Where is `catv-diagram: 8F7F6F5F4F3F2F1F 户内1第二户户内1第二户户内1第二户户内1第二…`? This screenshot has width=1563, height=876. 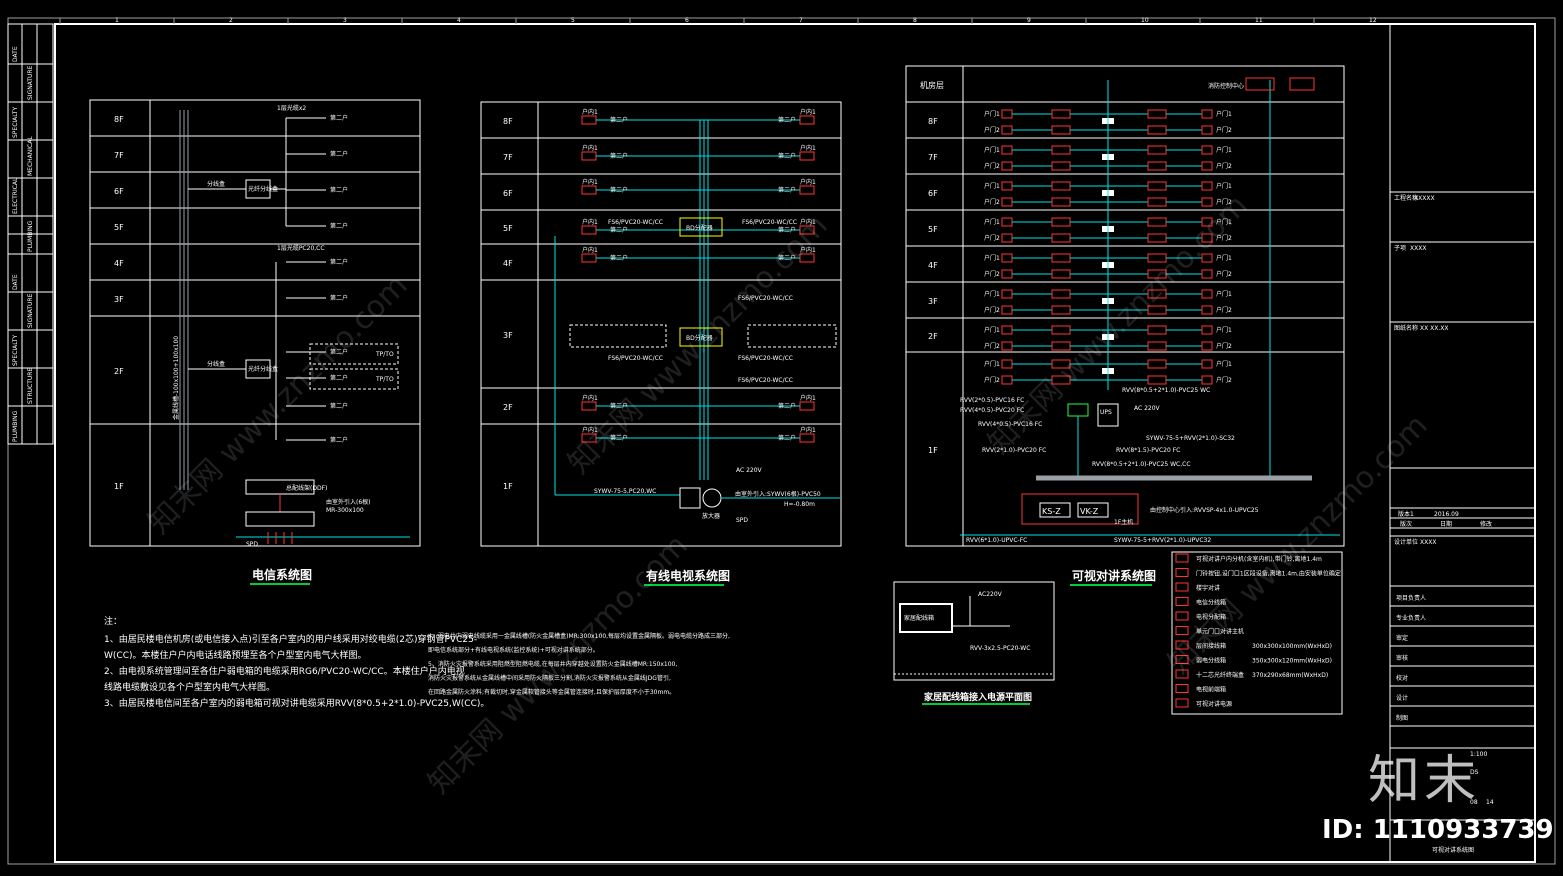 catv-diagram: 8F7F6F5F4F3F2F1F 户内1第二户户内1第二户户内1第二户户内1第二… is located at coordinates (661, 324).